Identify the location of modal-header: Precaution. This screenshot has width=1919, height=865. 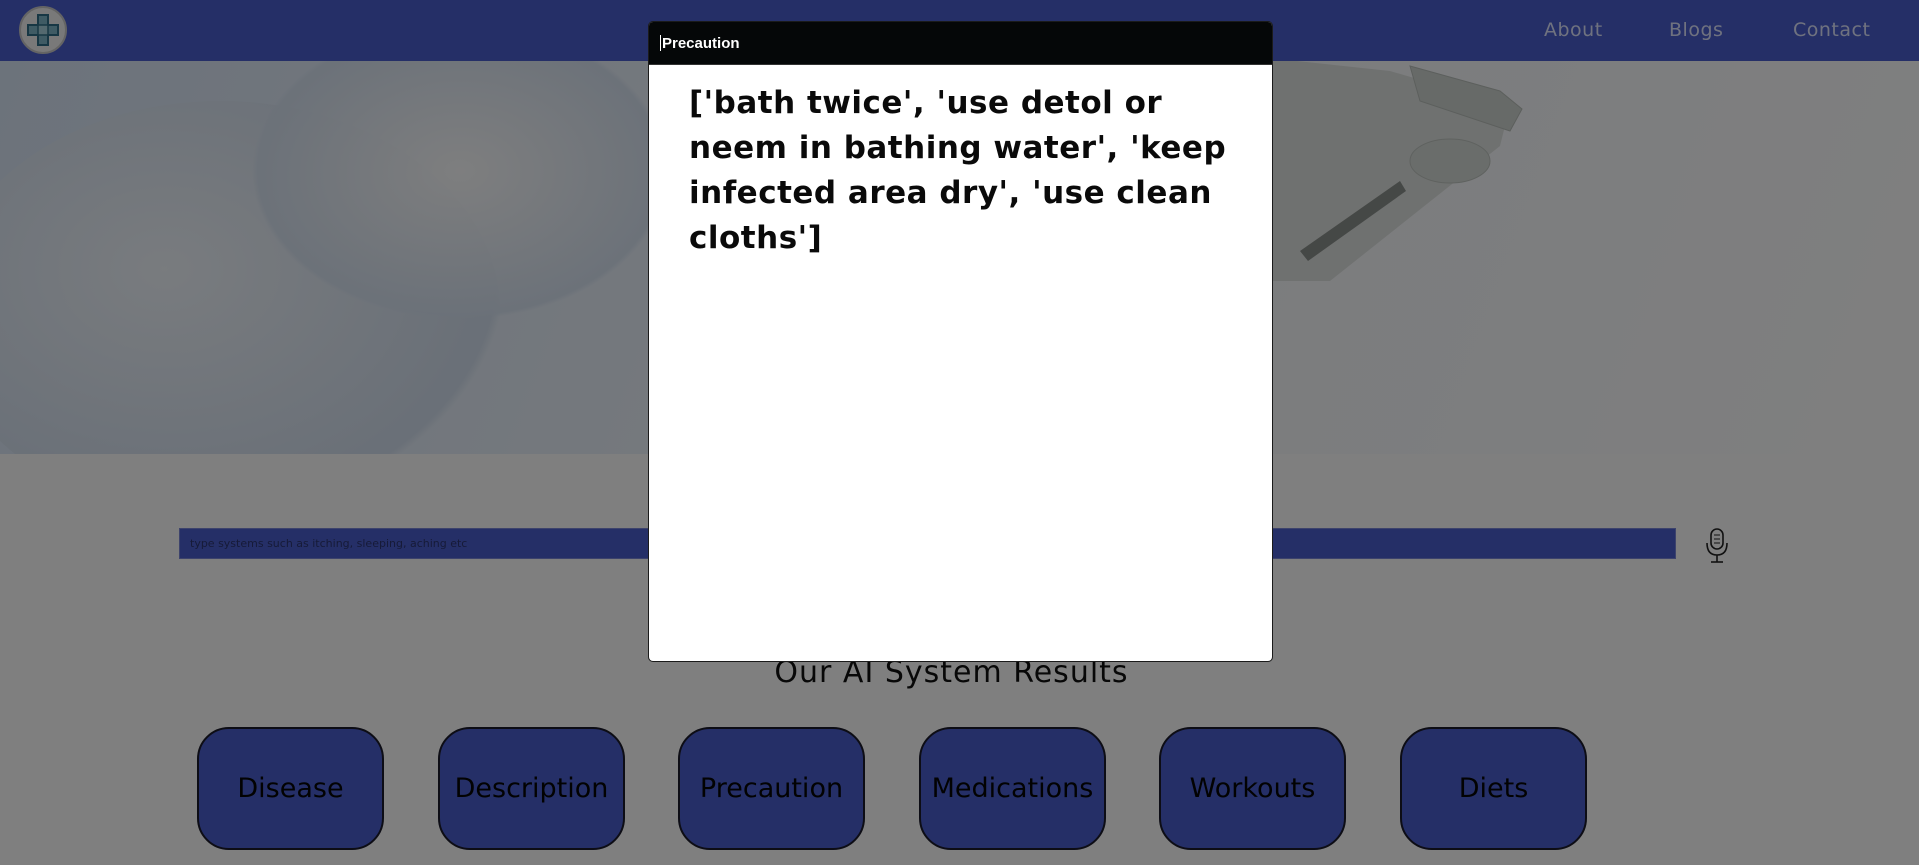
(960, 43).